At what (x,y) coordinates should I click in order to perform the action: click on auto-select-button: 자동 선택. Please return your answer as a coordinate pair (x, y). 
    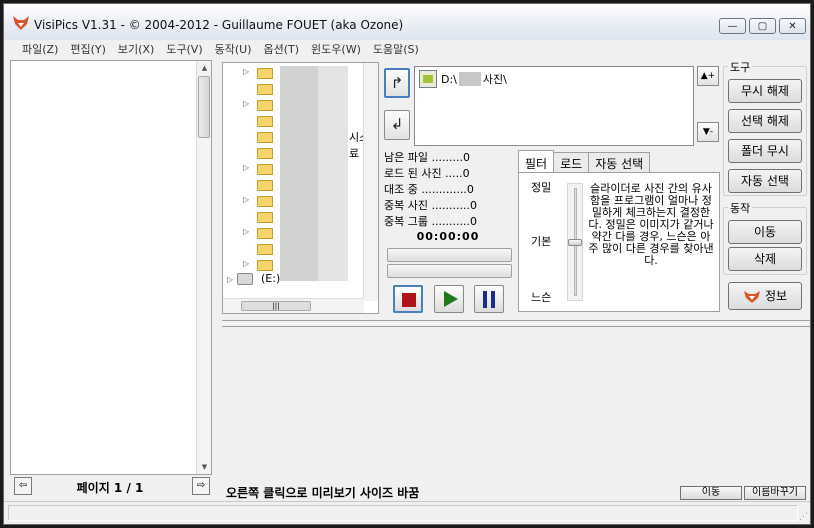
    Looking at the image, I should click on (765, 181).